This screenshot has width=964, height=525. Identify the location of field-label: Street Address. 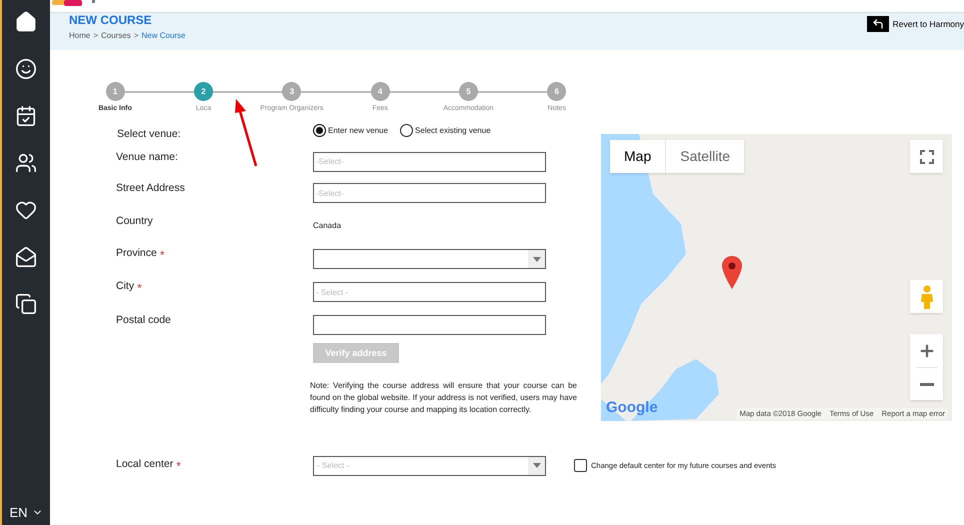
(150, 188).